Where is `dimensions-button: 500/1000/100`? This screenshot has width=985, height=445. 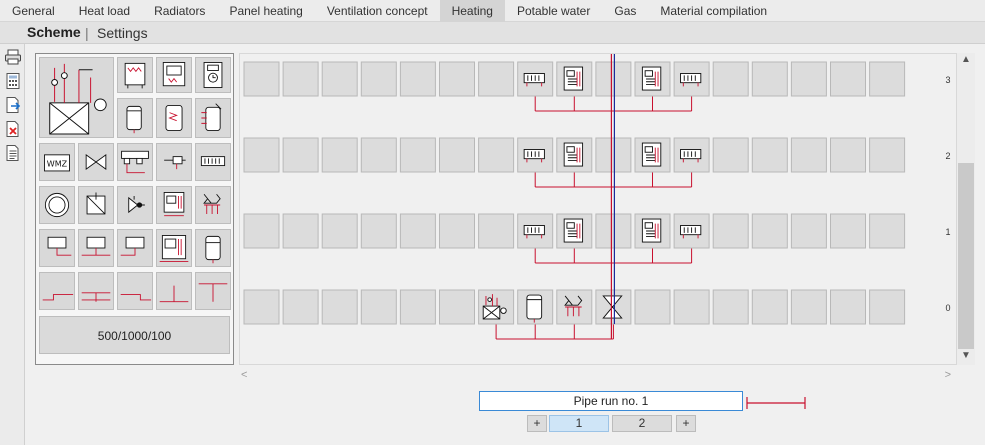
dimensions-button: 500/1000/100 is located at coordinates (134, 335).